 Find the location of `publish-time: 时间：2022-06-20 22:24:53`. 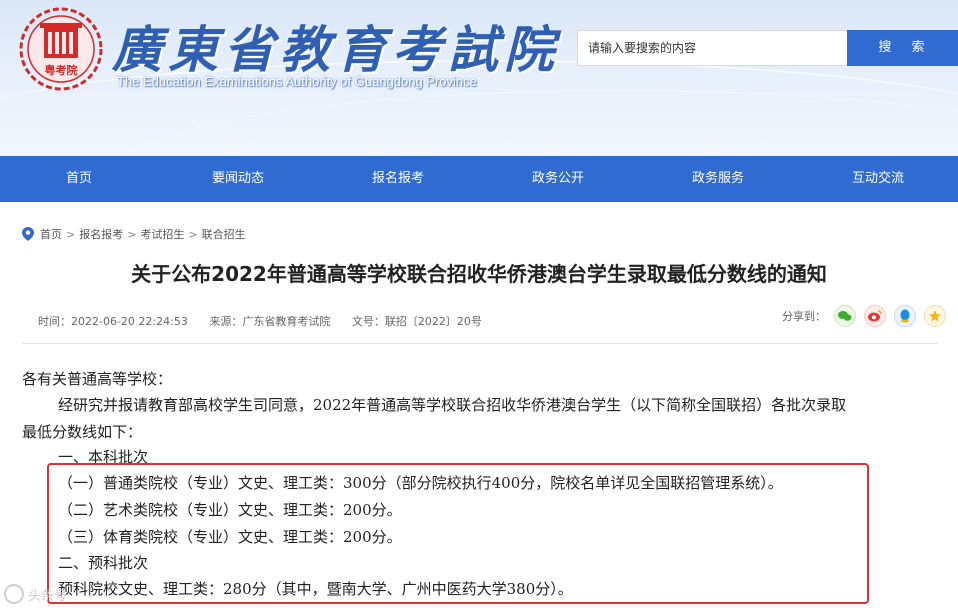

publish-time: 时间：2022-06-20 22:24:53 is located at coordinates (113, 321).